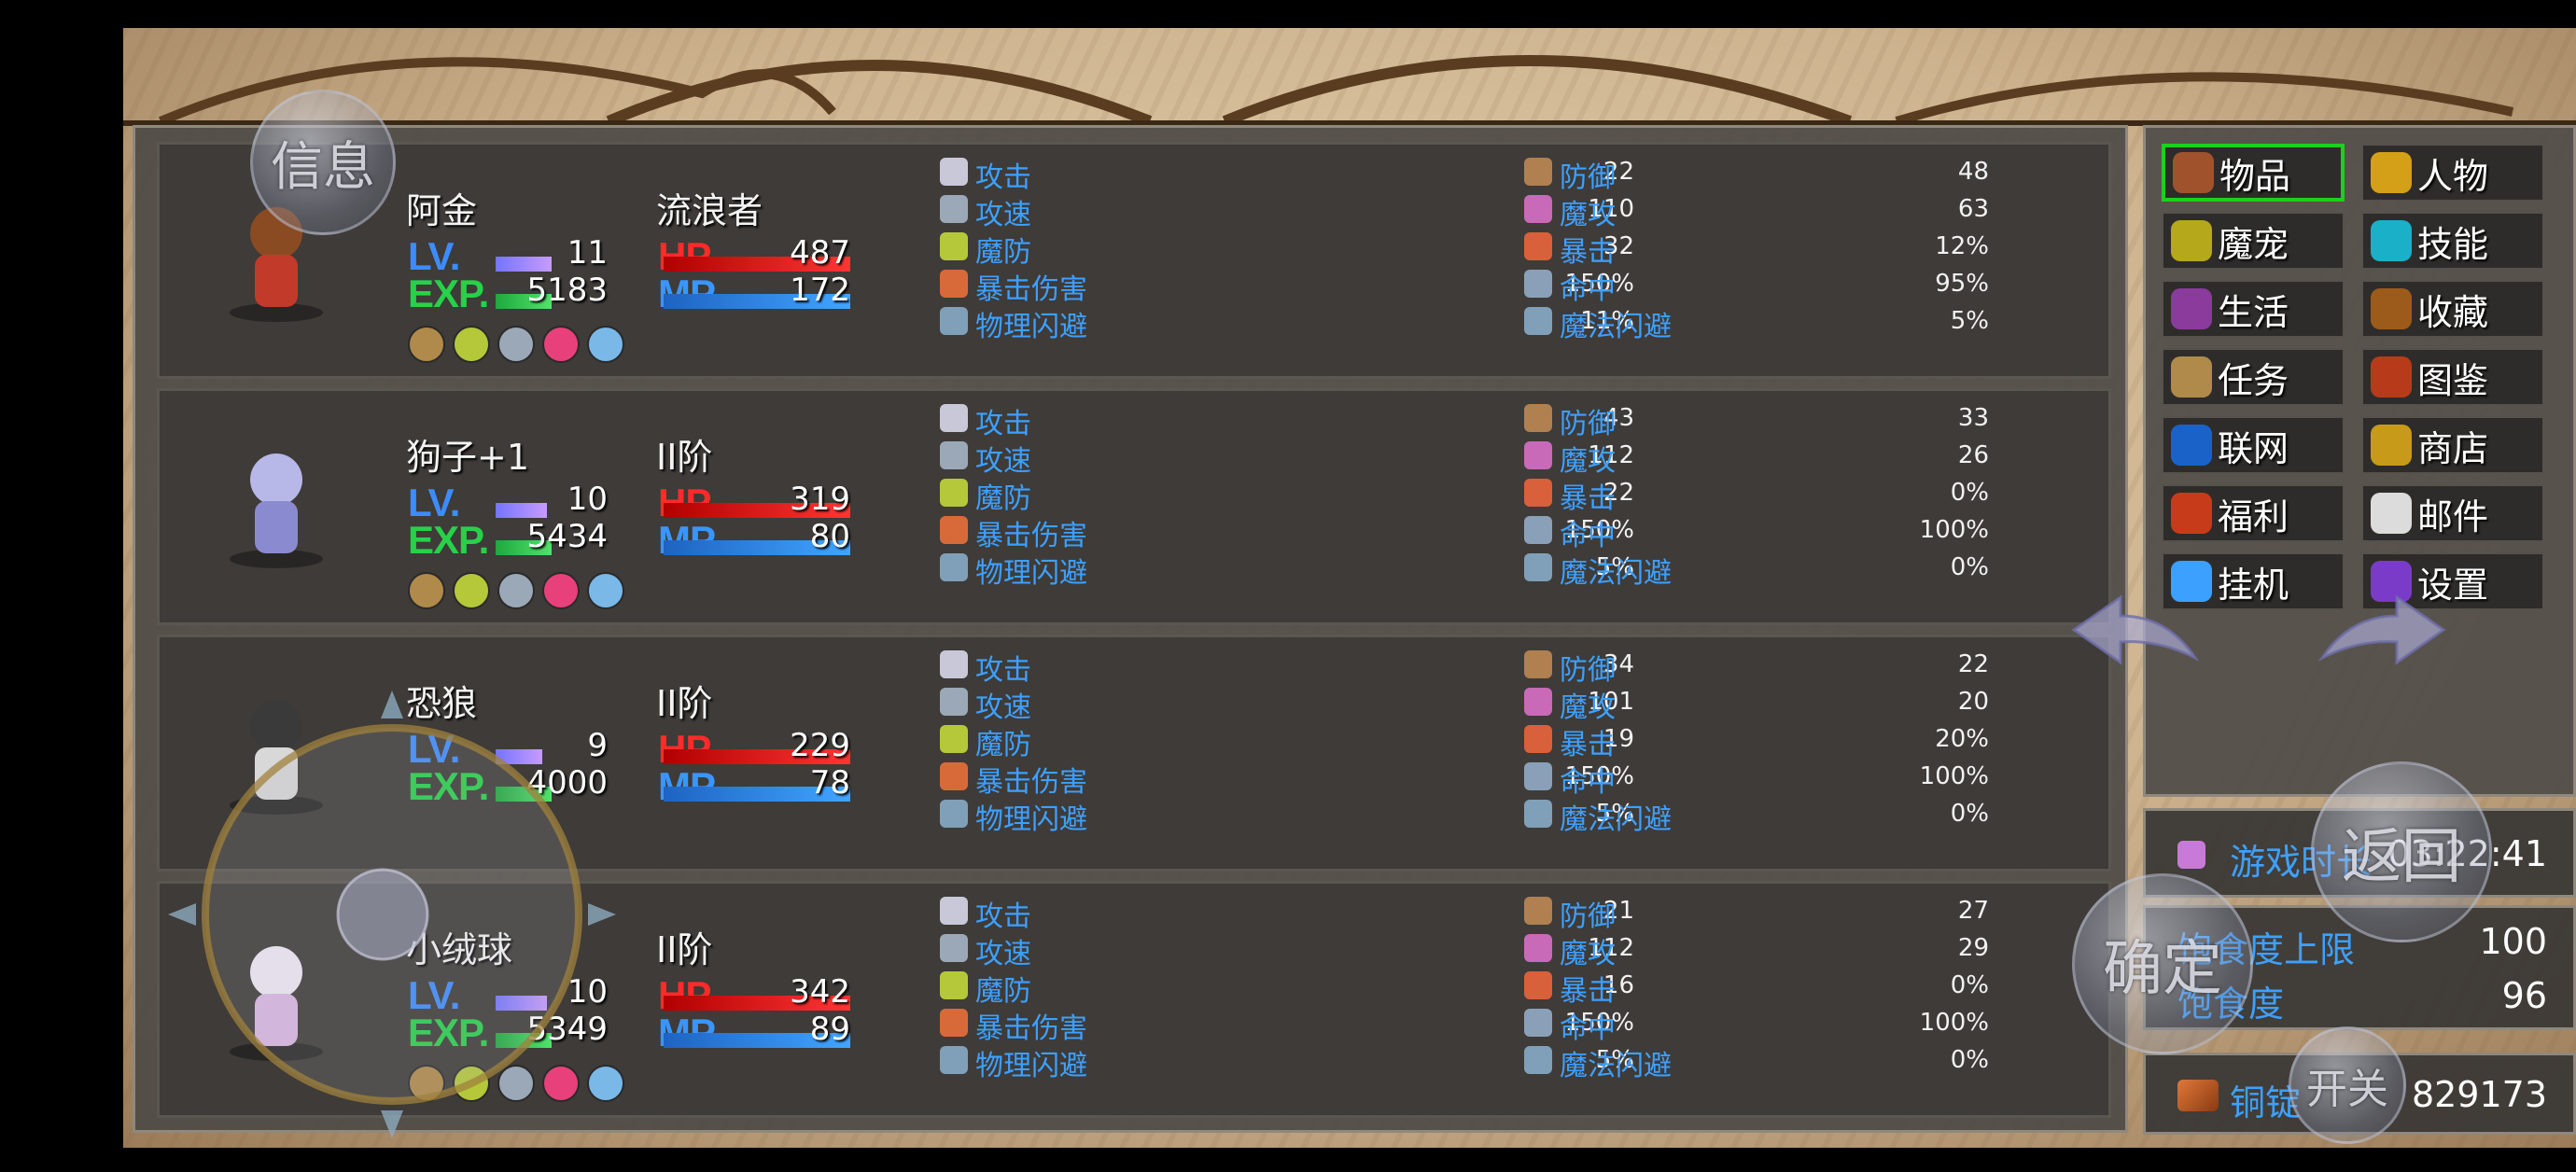 The height and width of the screenshot is (1172, 2576). Describe the element at coordinates (829, 536) in the screenshot. I see `mp-value: 80` at that location.